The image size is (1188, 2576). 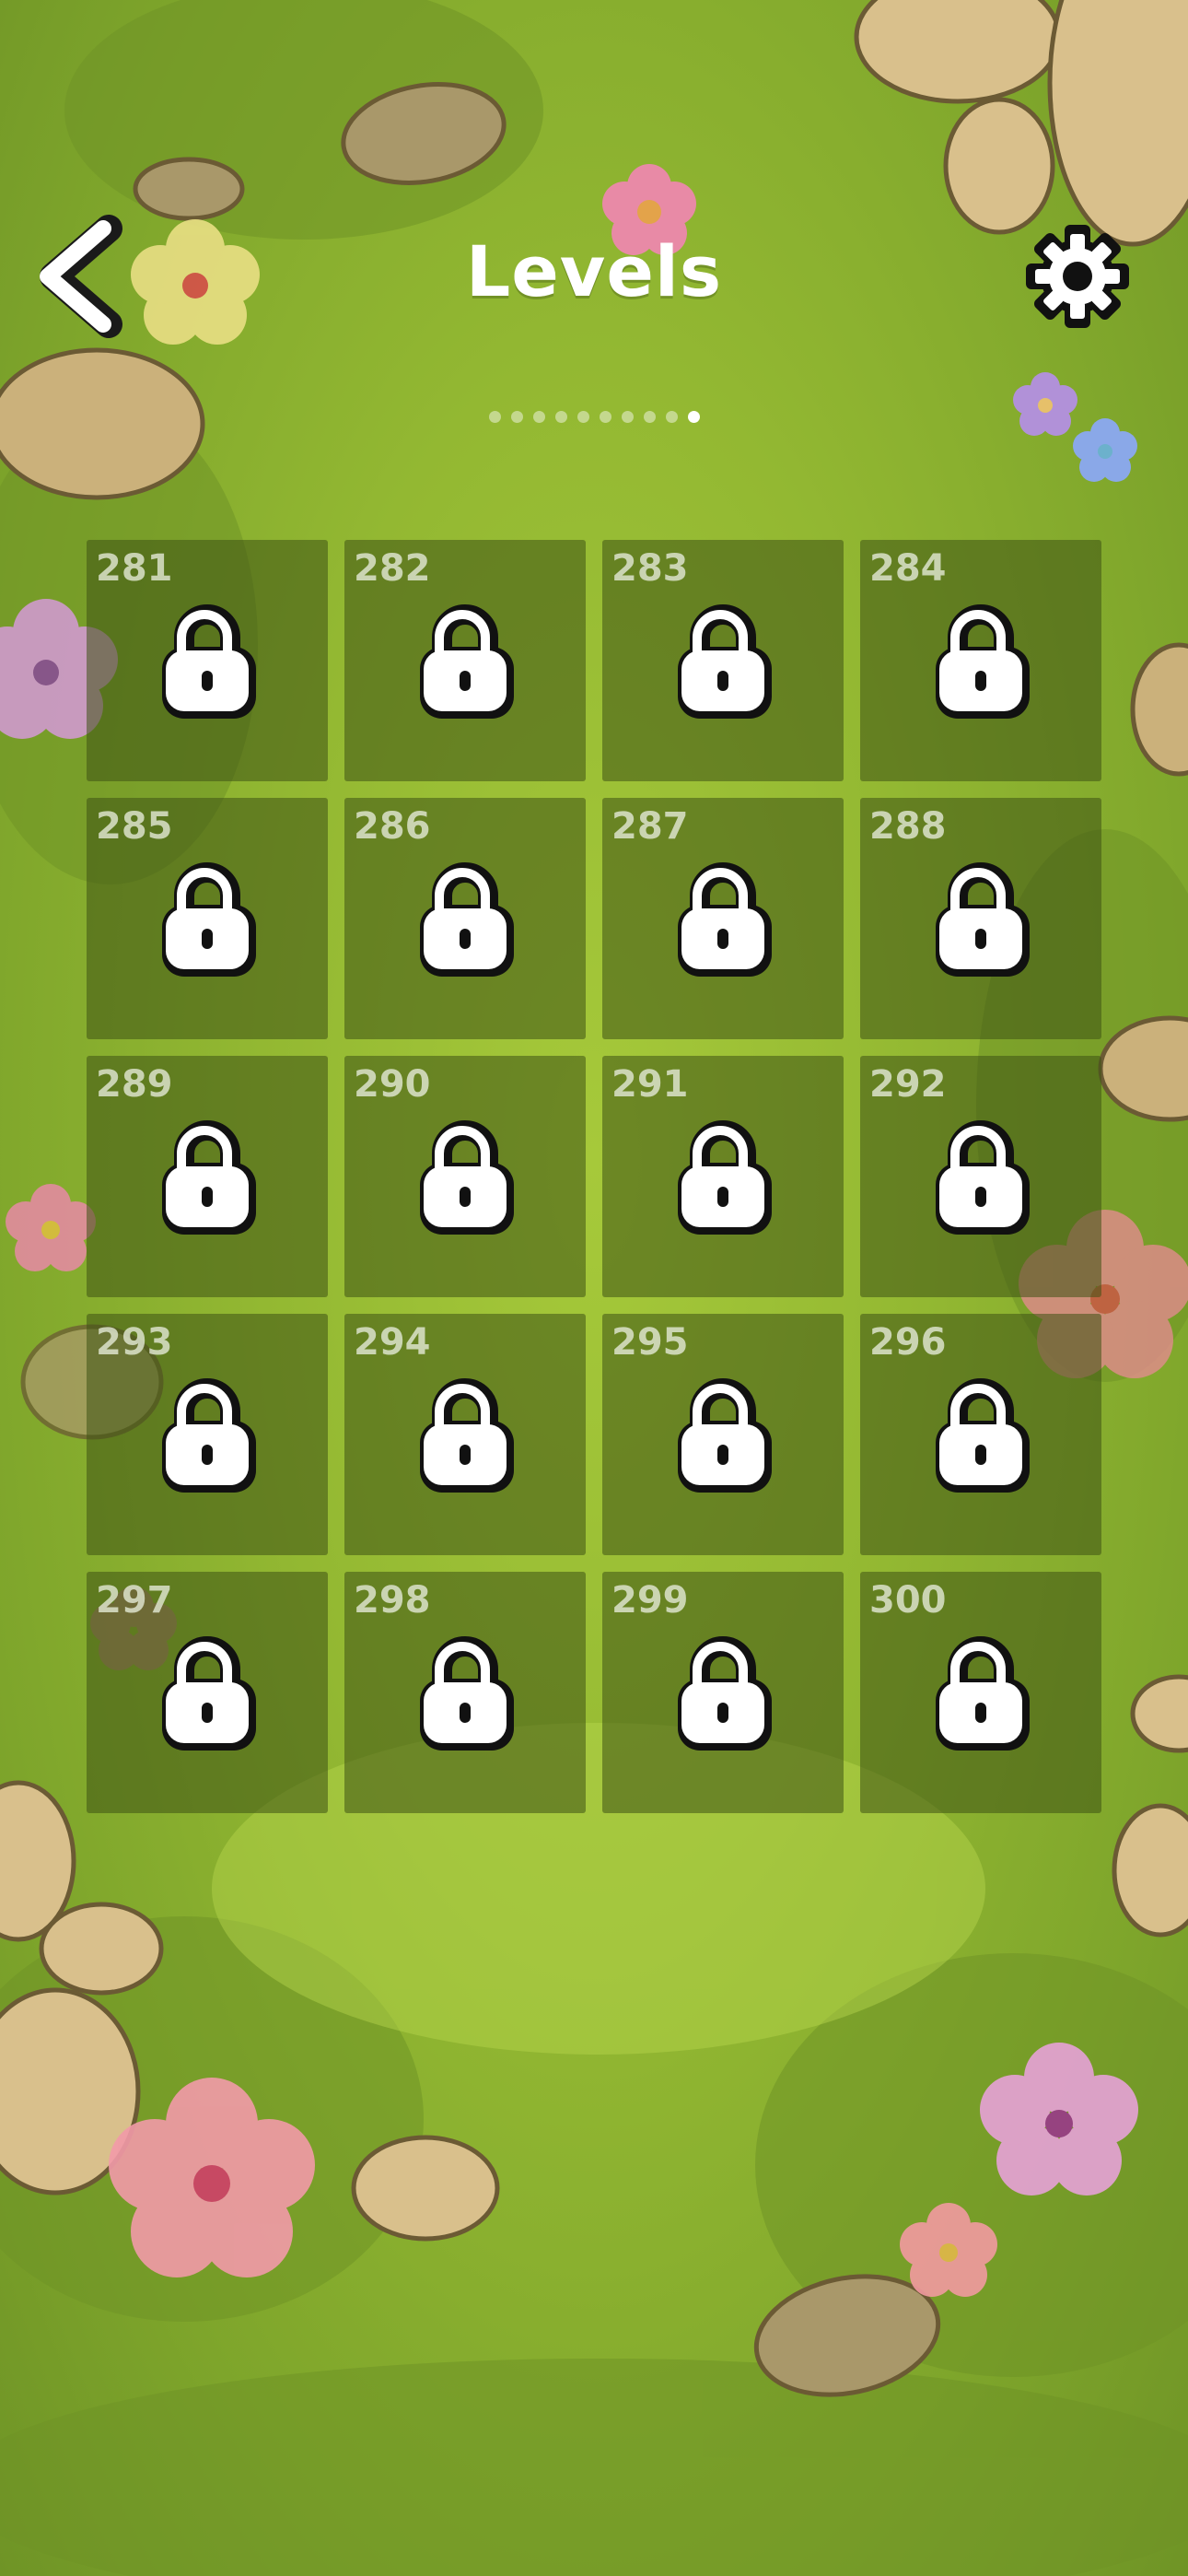 What do you see at coordinates (134, 1084) in the screenshot?
I see `level-number: 289` at bounding box center [134, 1084].